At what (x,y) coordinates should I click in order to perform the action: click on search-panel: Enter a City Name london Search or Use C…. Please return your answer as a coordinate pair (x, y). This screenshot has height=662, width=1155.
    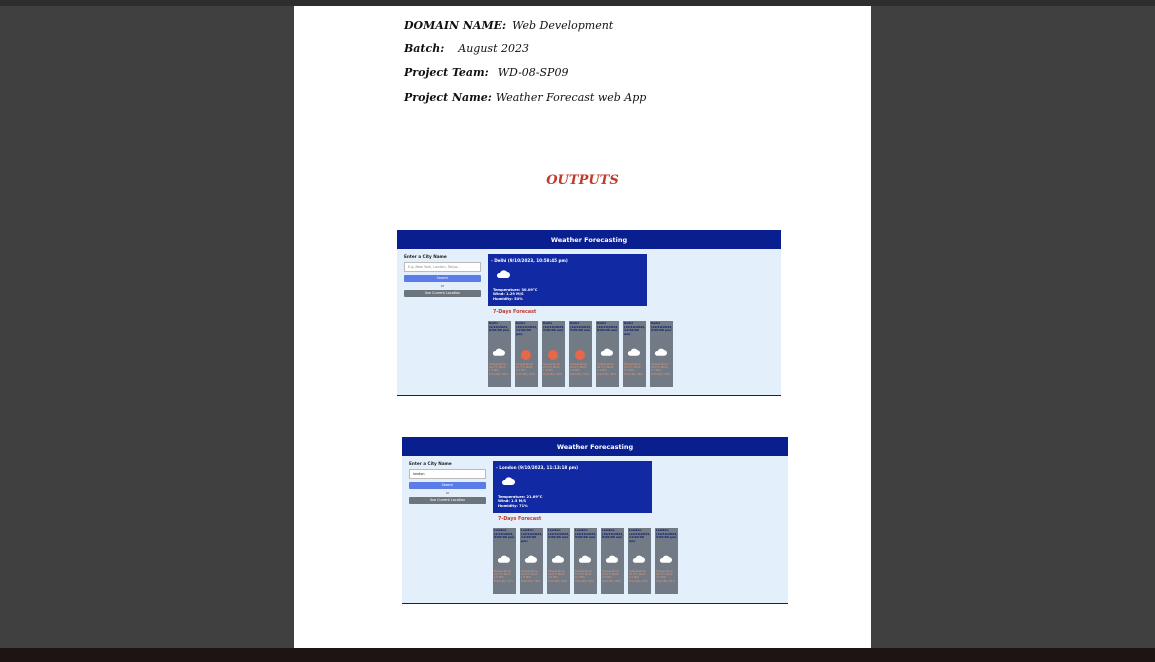
    Looking at the image, I should click on (447, 482).